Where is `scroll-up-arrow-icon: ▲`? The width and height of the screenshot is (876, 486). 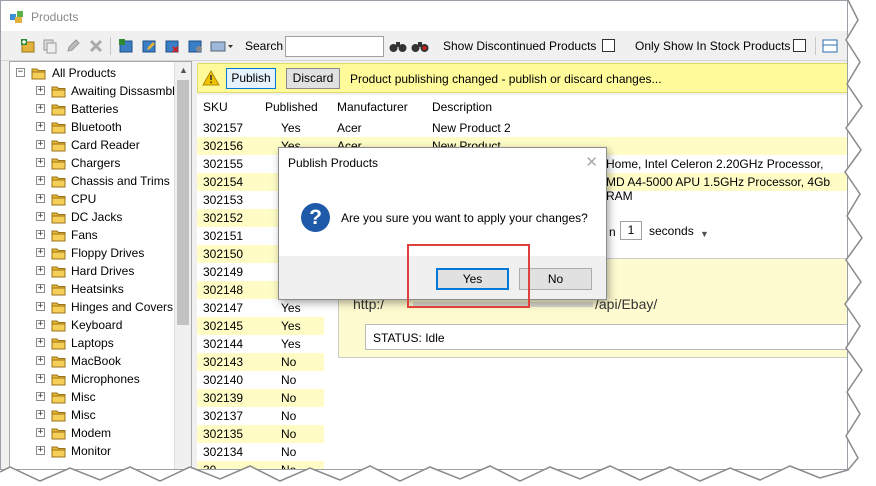
scroll-up-arrow-icon: ▲ is located at coordinates (183, 70).